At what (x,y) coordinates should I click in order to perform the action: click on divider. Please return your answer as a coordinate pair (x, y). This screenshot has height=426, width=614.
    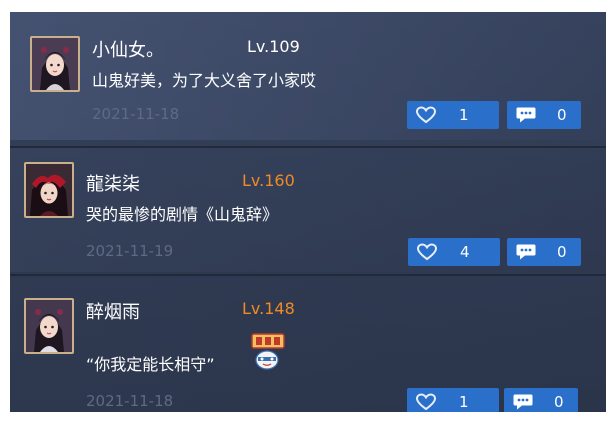
    Looking at the image, I should click on (308, 275).